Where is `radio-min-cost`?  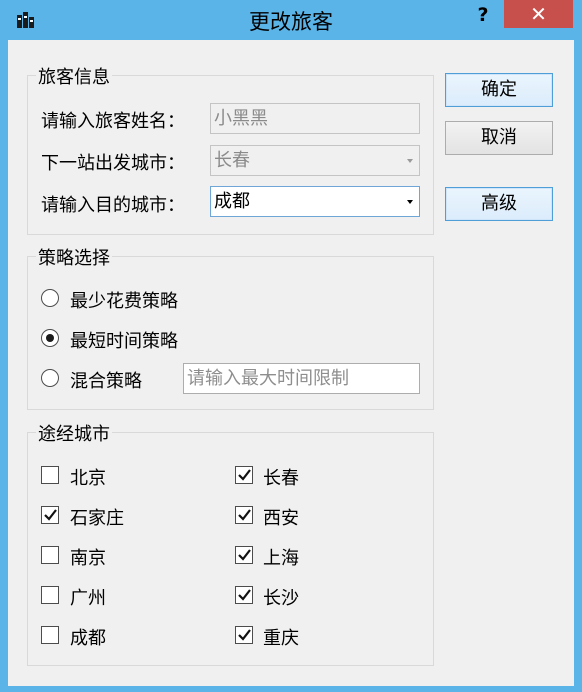 radio-min-cost is located at coordinates (50, 298).